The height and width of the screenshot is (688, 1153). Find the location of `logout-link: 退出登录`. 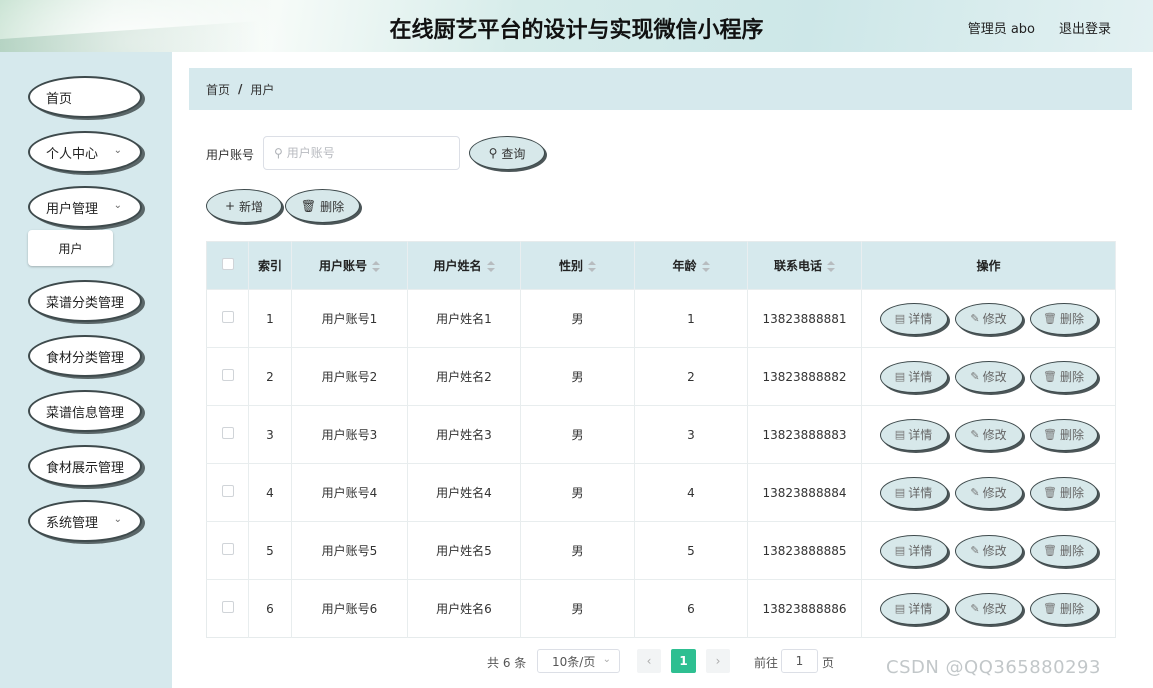

logout-link: 退出登录 is located at coordinates (1085, 27).